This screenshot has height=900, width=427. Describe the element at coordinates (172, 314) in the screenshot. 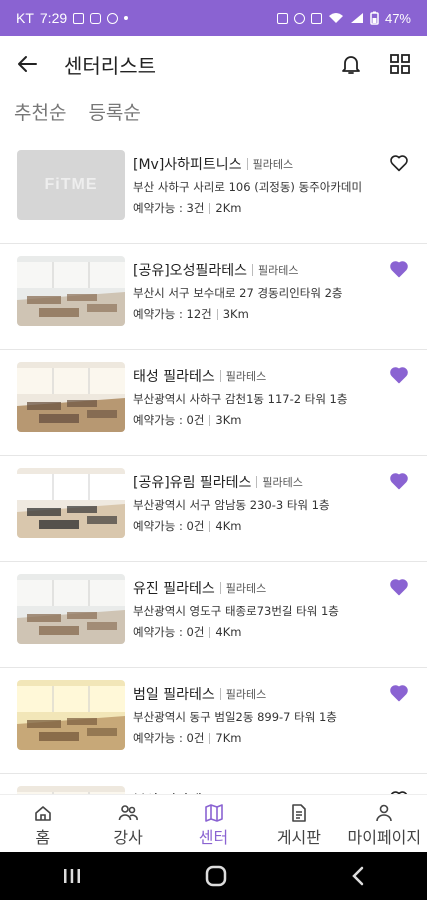

I see `reservation-count: 예약가능 : 12건` at that location.